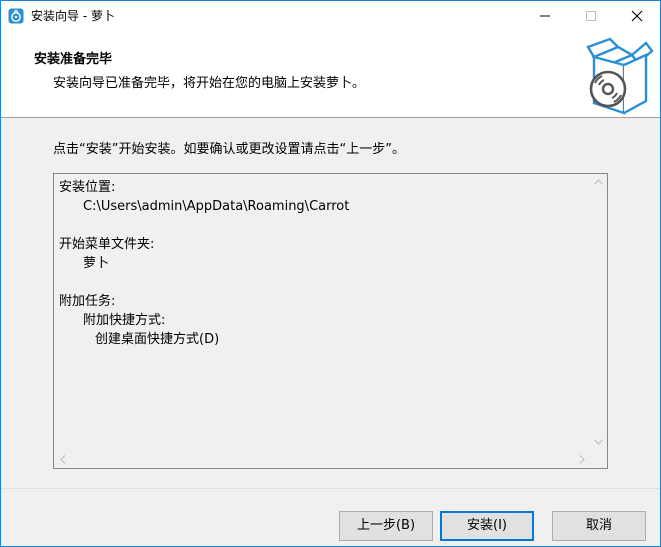 The image size is (661, 547). I want to click on chevron-up-icon, so click(598, 182).